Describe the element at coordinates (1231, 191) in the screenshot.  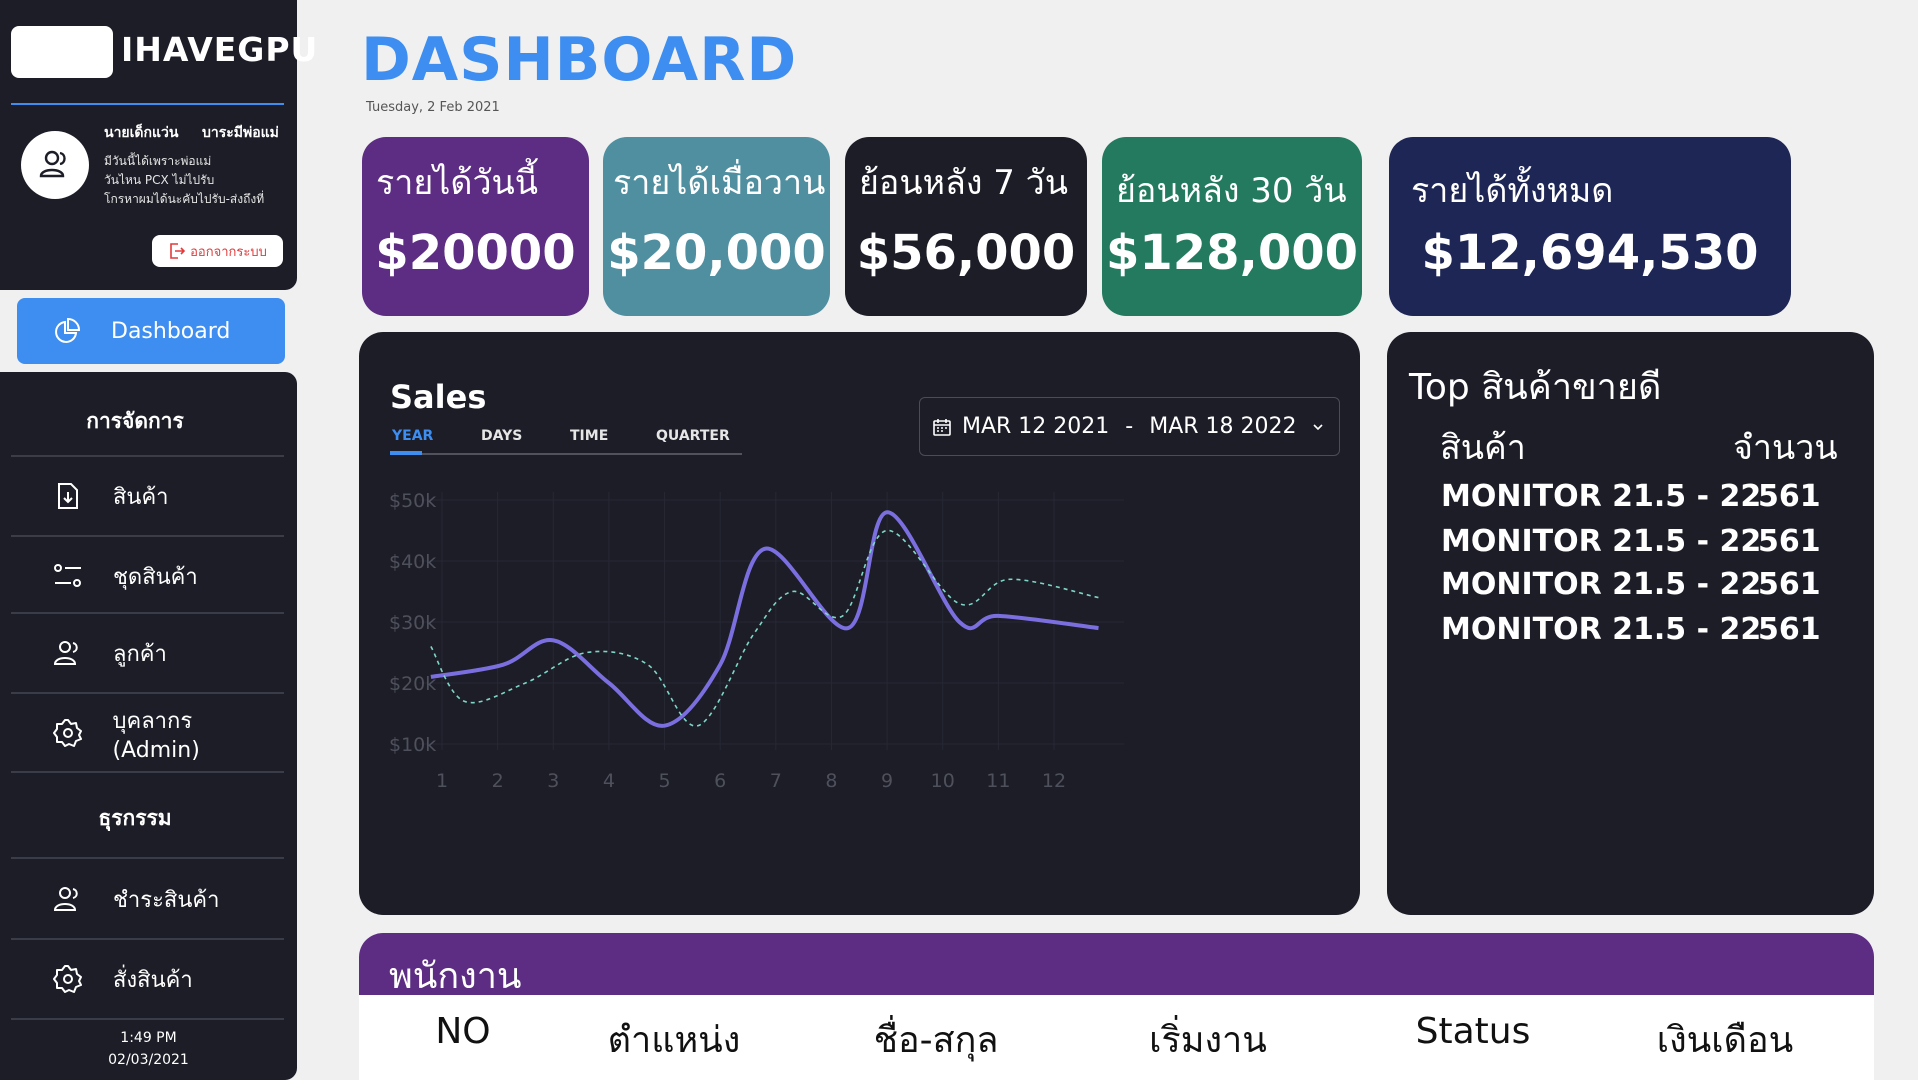
I see `stat-label: ย้อนหลัง 30 วัน` at that location.